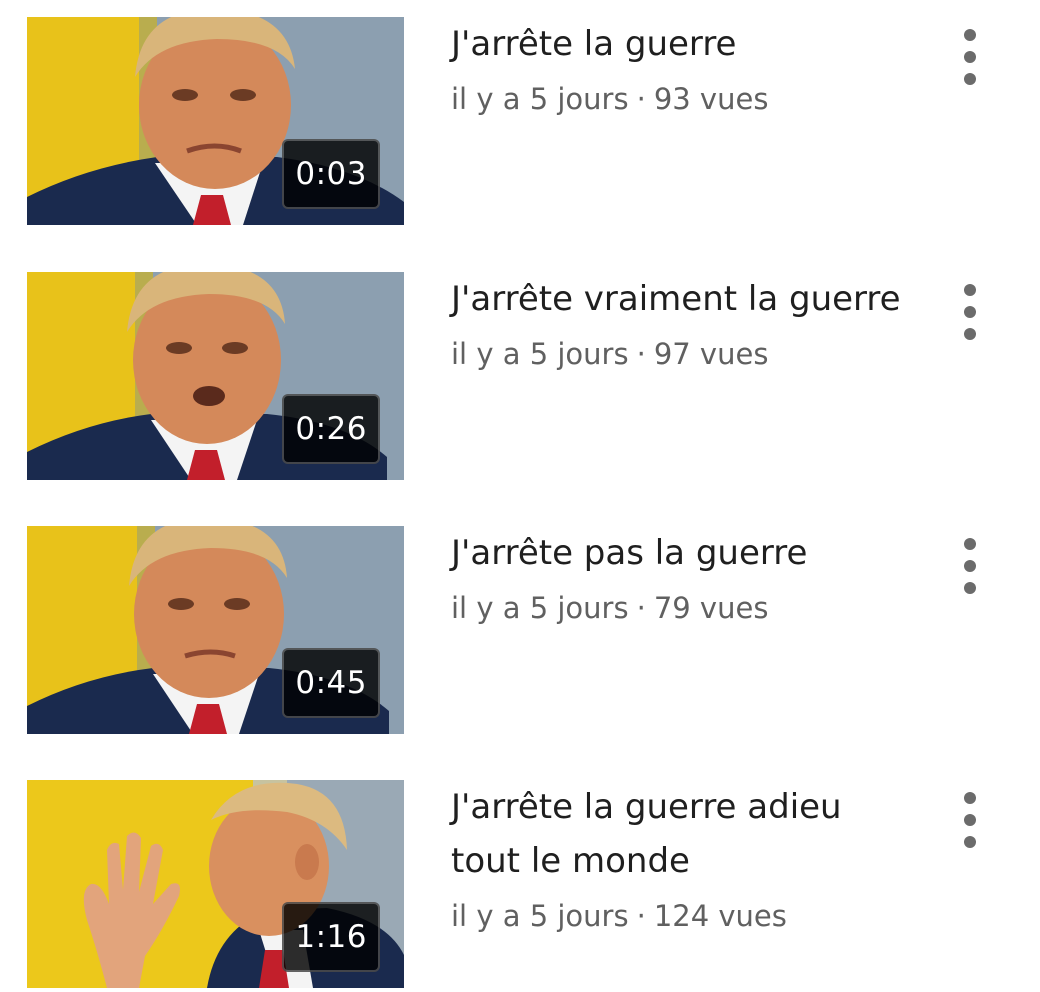 The width and height of the screenshot is (1040, 992). I want to click on video-thumbnail: 1:16, so click(215, 884).